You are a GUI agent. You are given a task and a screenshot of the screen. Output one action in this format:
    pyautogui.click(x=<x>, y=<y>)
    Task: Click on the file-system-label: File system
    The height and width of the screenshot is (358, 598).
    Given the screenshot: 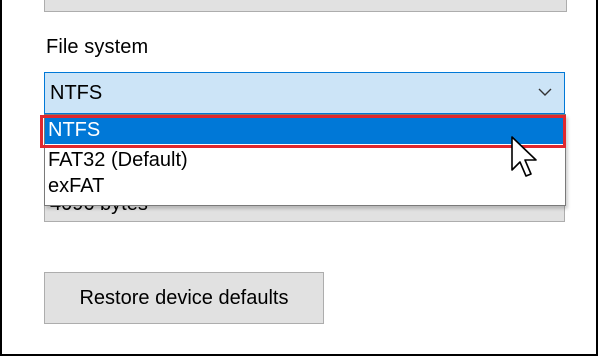 What is the action you would take?
    pyautogui.click(x=97, y=47)
    